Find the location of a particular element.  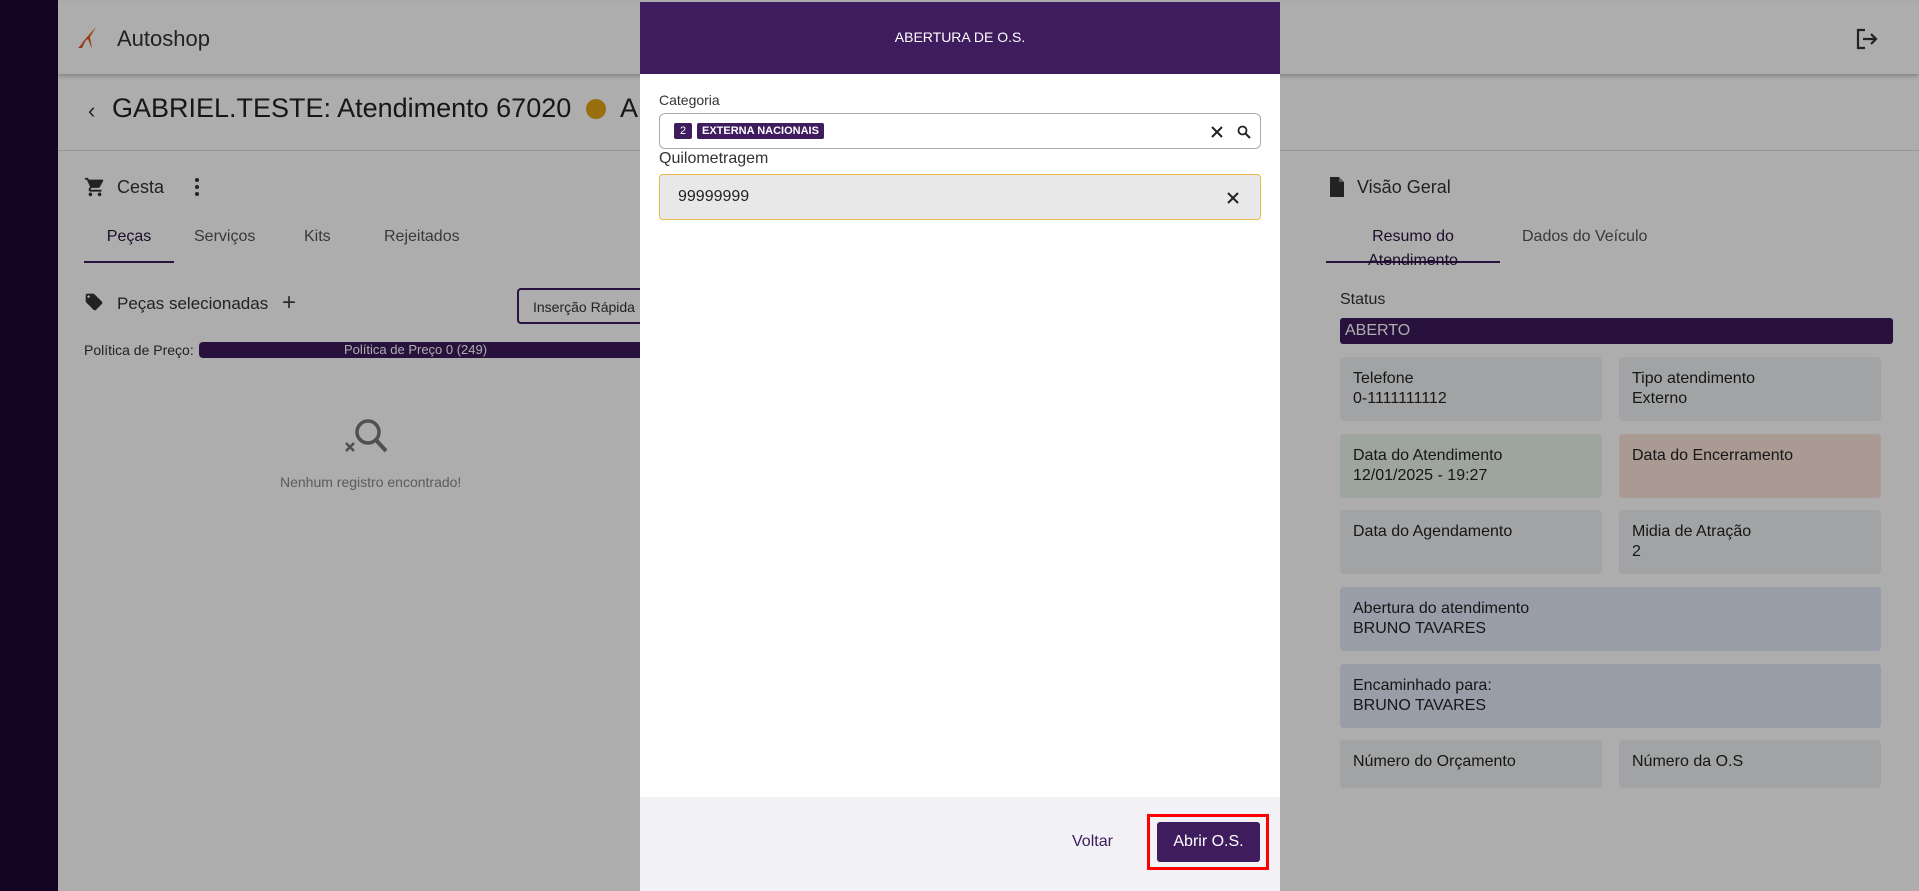

mileage-label: Quilometragem is located at coordinates (714, 158).